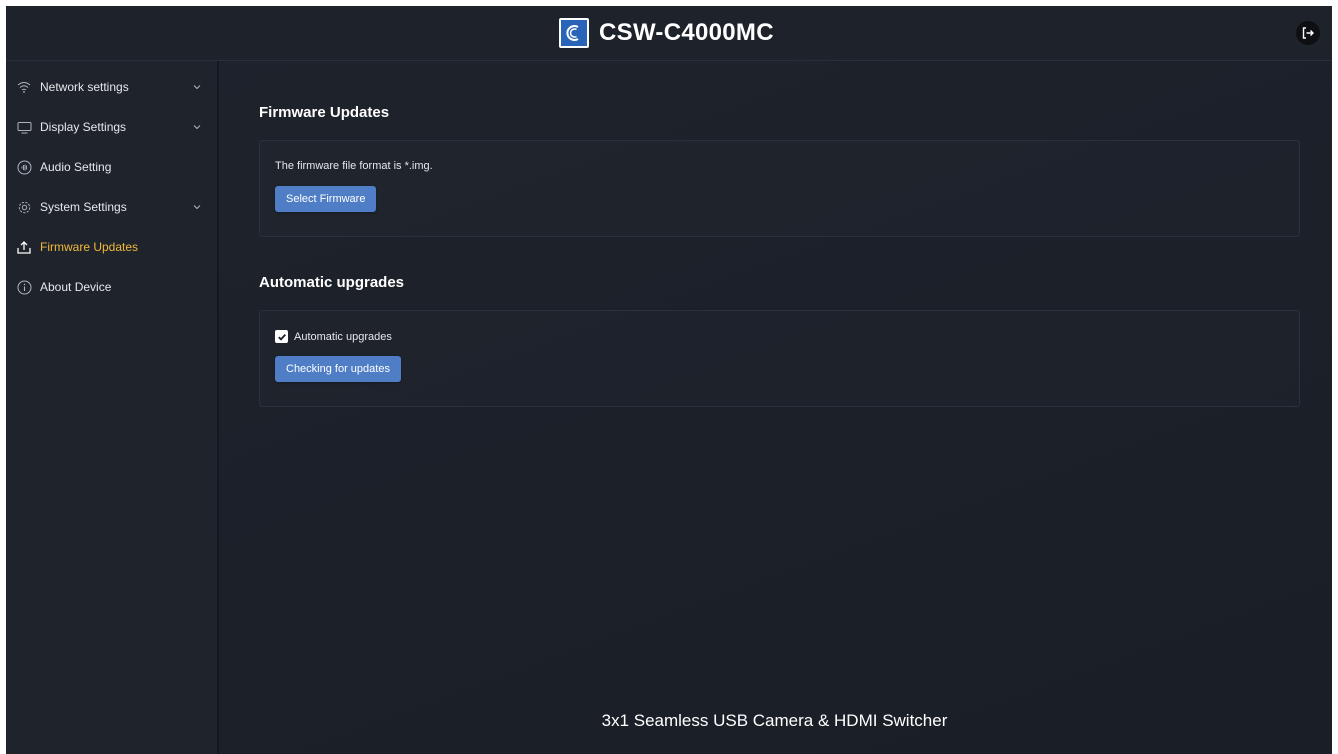 This screenshot has width=1338, height=754. I want to click on sidebar-item-about-device: About Device, so click(111, 287).